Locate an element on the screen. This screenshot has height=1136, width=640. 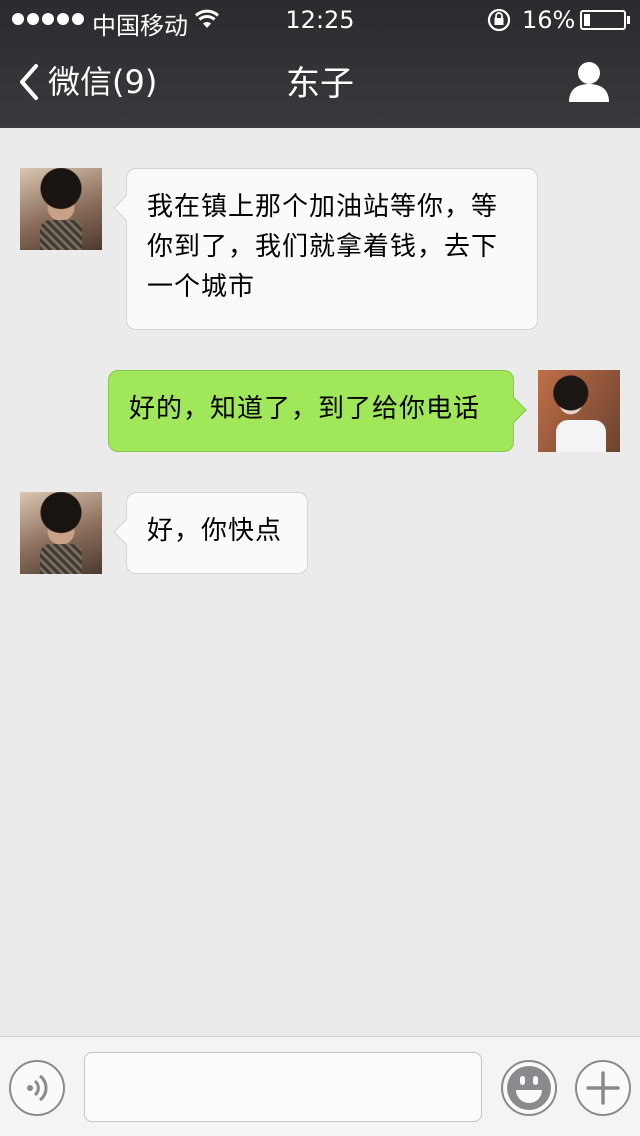
header: 中国移动 12:25 16% 微信(9) 东子 is located at coordinates (320, 64).